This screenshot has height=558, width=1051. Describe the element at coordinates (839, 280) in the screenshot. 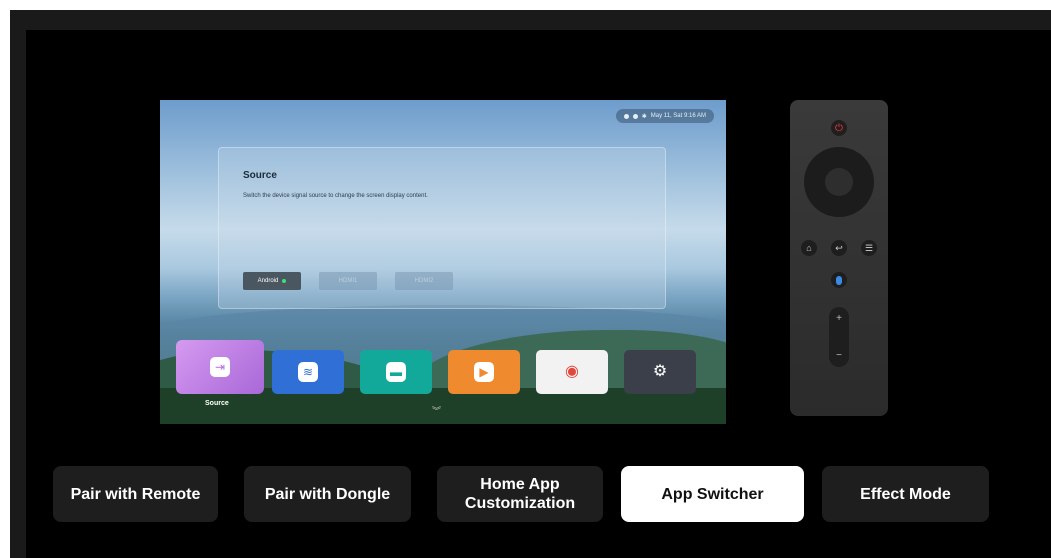

I see `mic-icon` at that location.